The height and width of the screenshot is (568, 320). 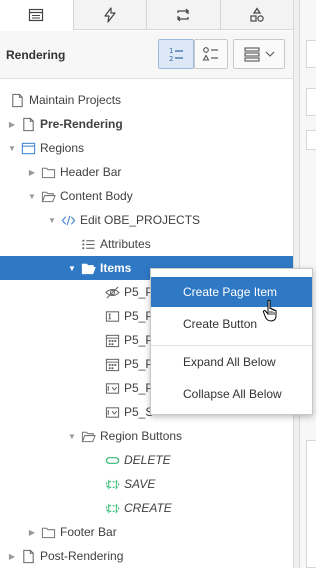 What do you see at coordinates (112, 316) in the screenshot?
I see `text-field-icon` at bounding box center [112, 316].